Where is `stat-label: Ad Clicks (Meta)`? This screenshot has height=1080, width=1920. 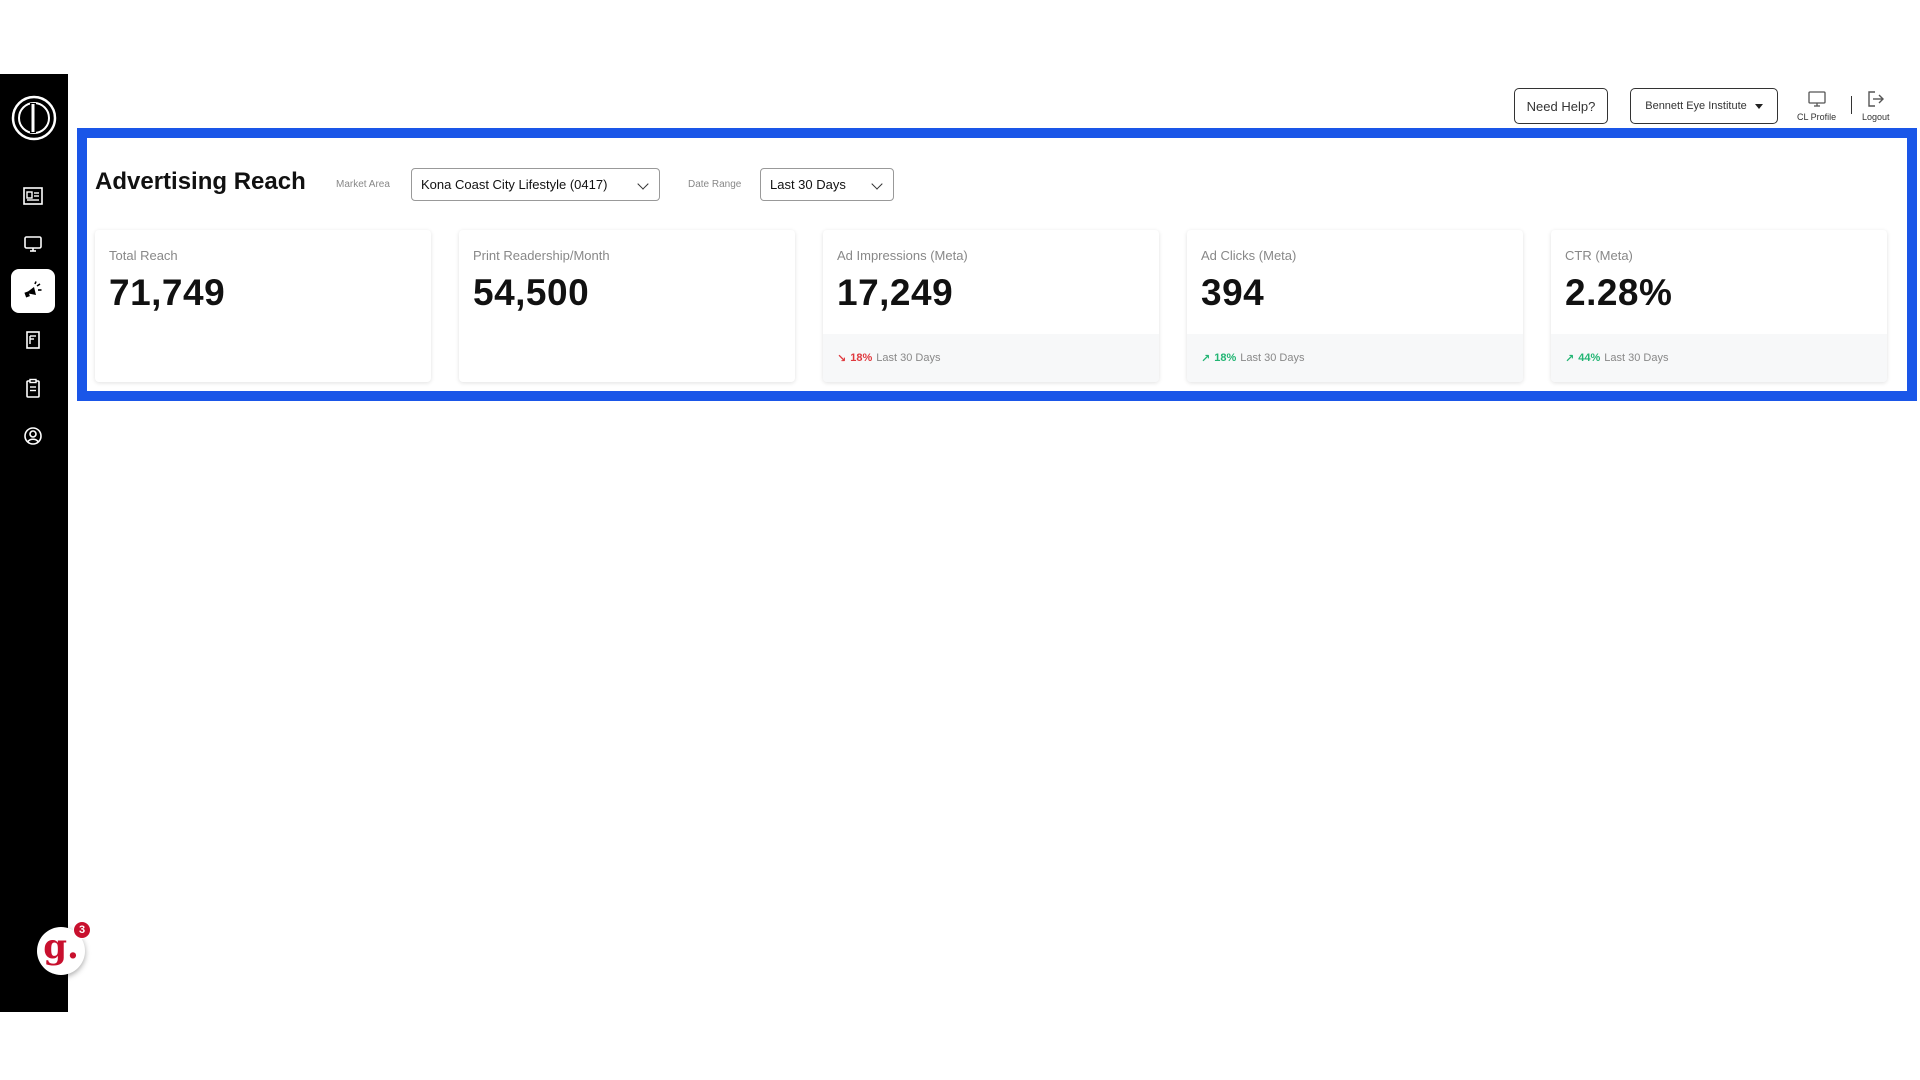
stat-label: Ad Clicks (Meta) is located at coordinates (1249, 255).